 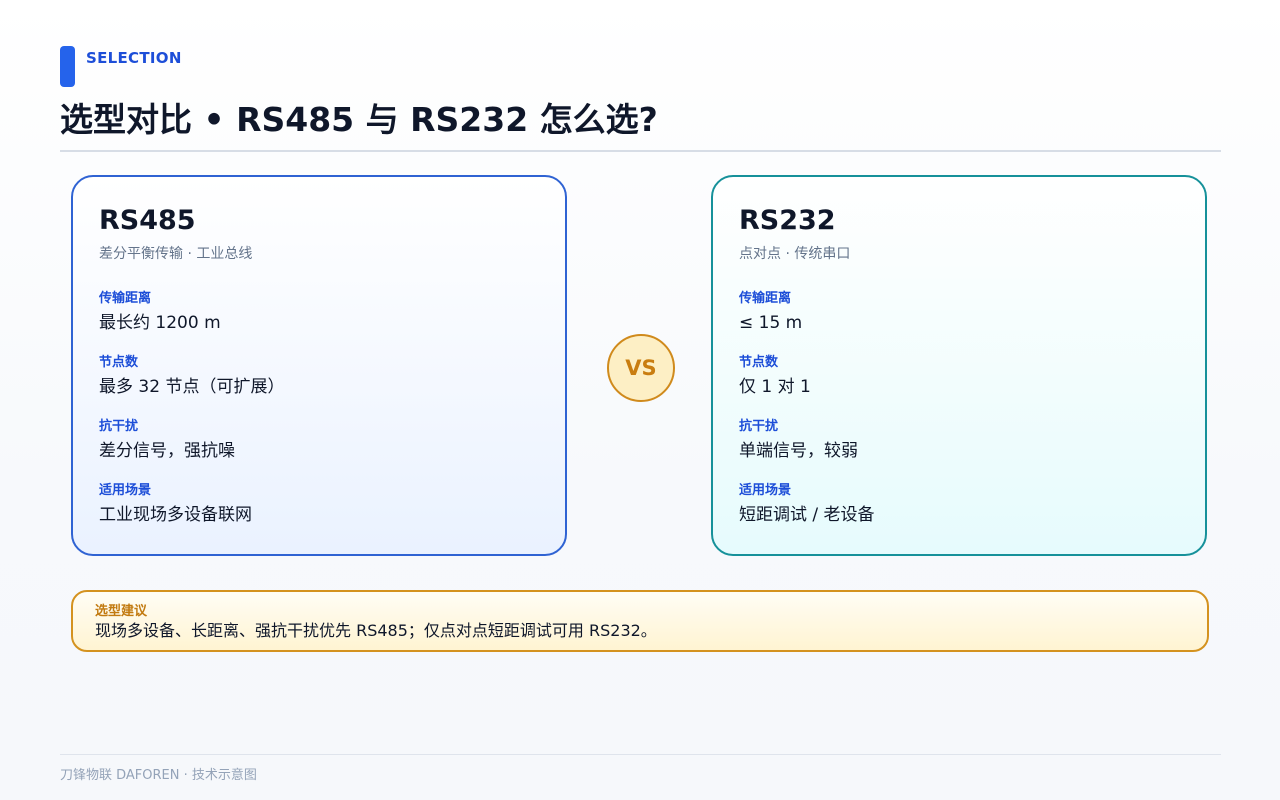 I want to click on vs-badge: VS, so click(x=641, y=368).